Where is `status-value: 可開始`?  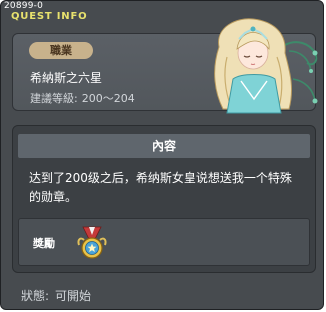
status-value: 可開始 is located at coordinates (73, 296).